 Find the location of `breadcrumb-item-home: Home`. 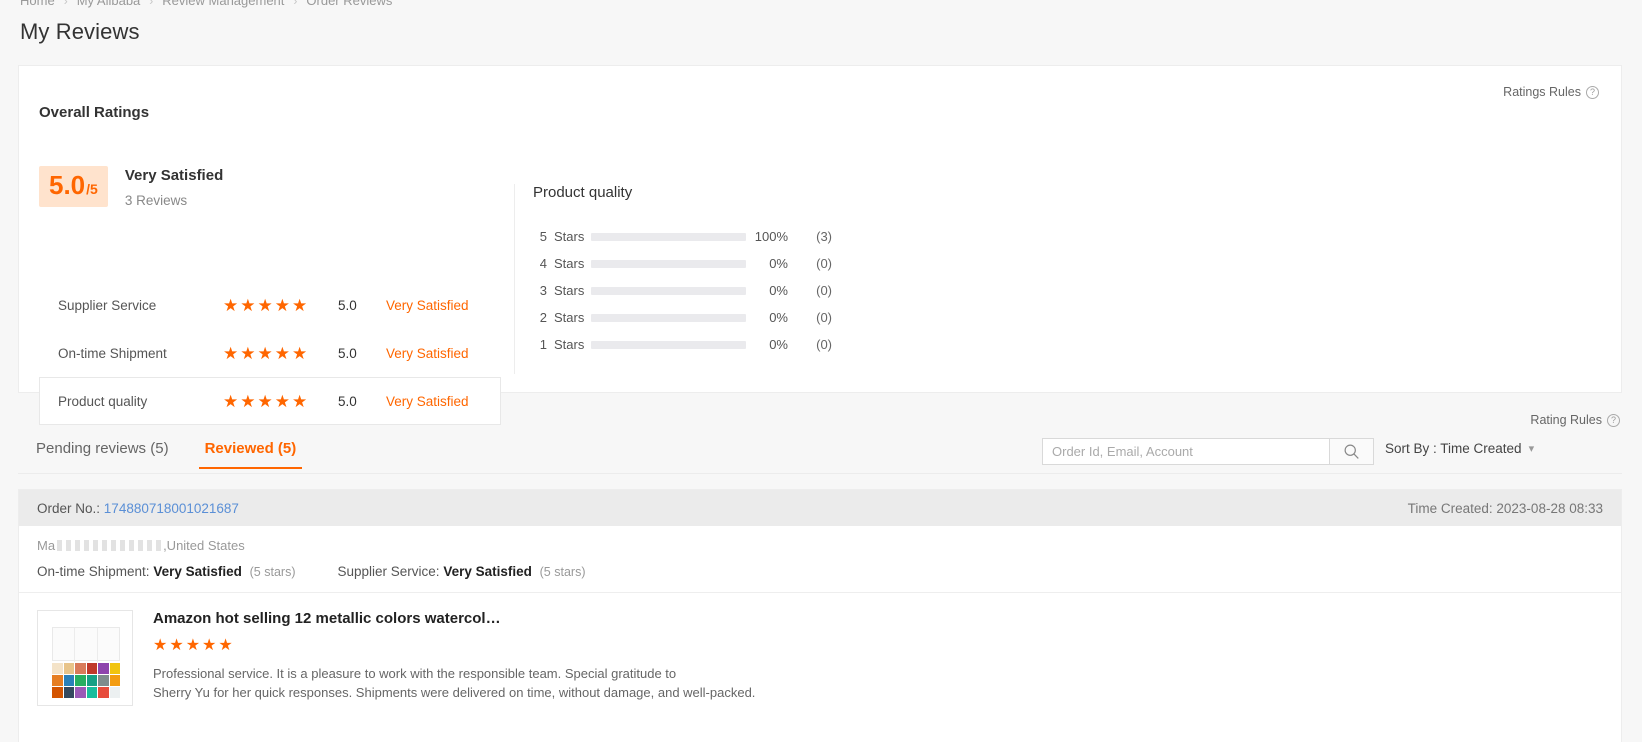

breadcrumb-item-home: Home is located at coordinates (37, 4).